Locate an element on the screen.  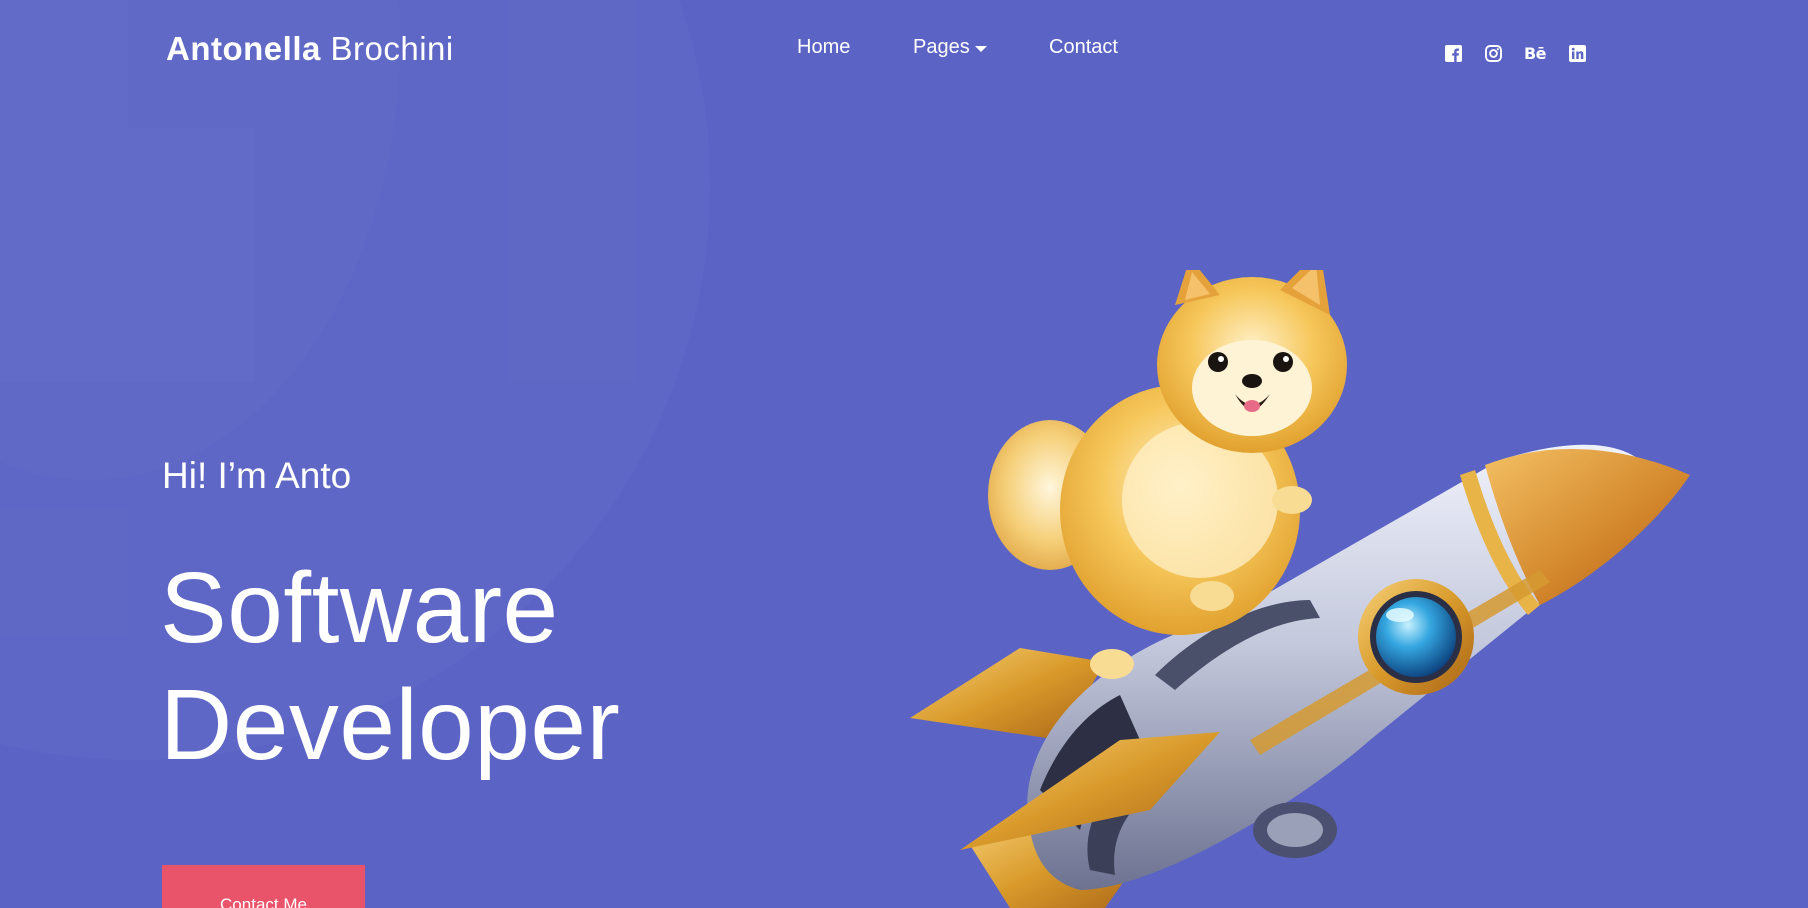
nav-home-link: Home is located at coordinates (823, 47).